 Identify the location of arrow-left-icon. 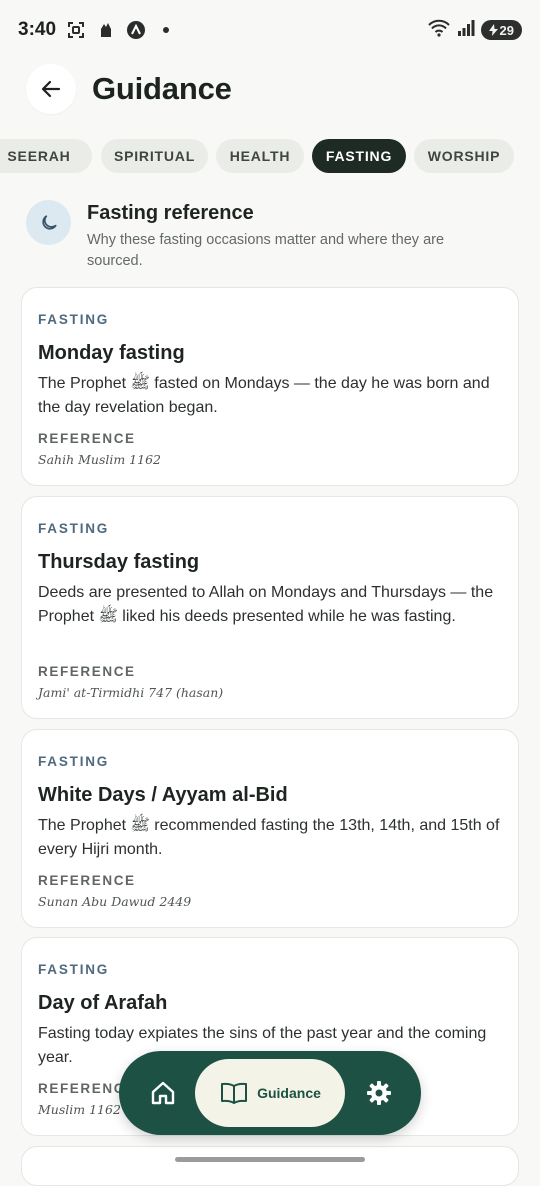
(51, 89).